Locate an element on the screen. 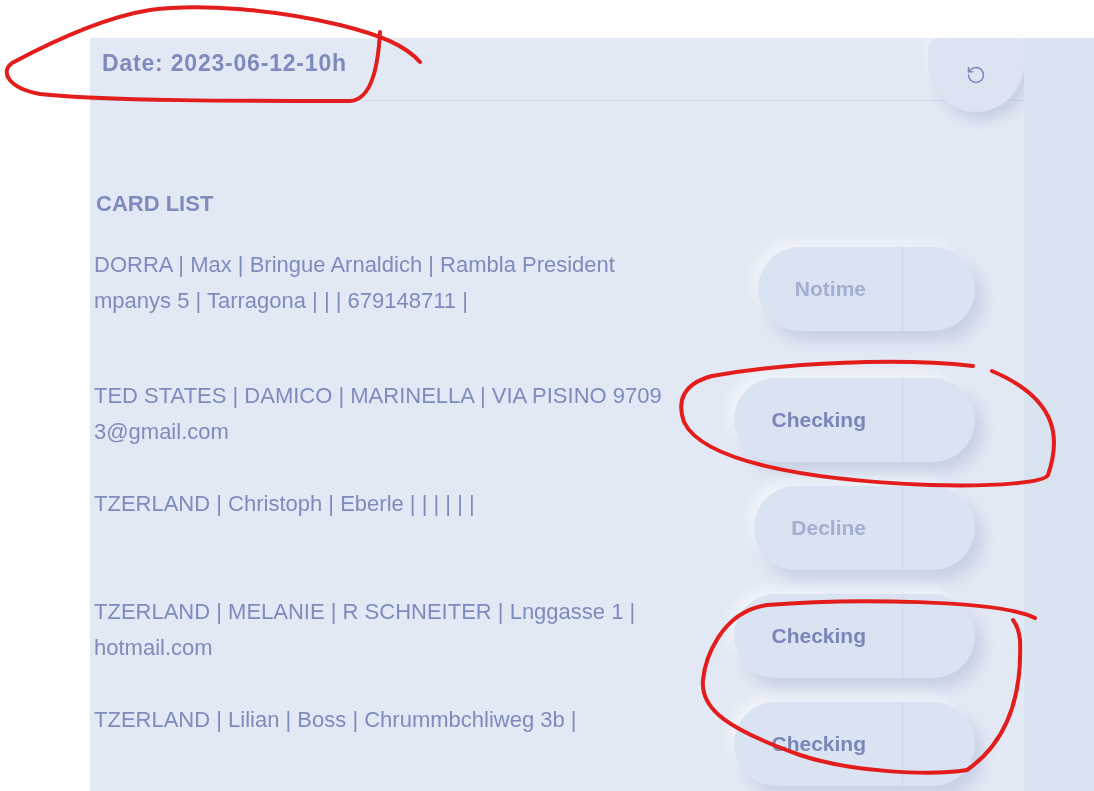  refresh-button is located at coordinates (976, 75).